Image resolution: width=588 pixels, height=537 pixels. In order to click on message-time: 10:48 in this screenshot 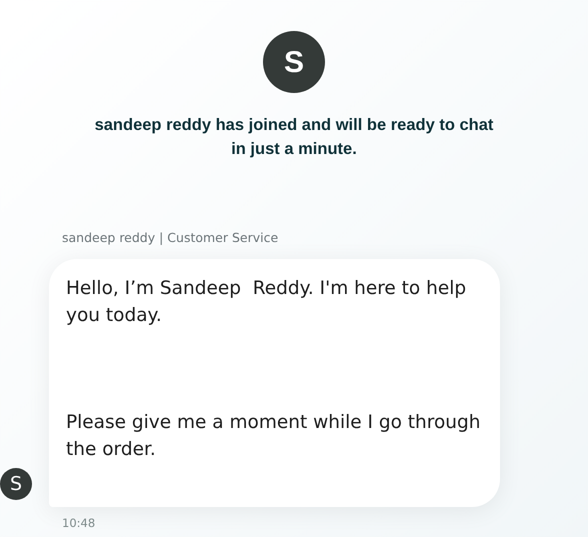, I will do `click(79, 523)`.